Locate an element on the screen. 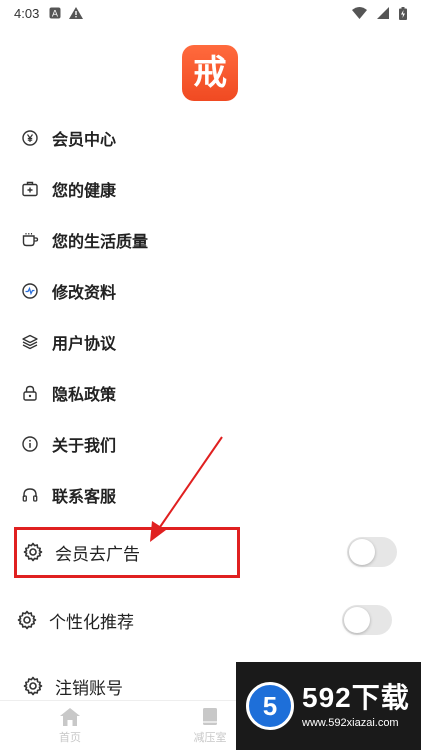  yen-circle-icon is located at coordinates (30, 138).